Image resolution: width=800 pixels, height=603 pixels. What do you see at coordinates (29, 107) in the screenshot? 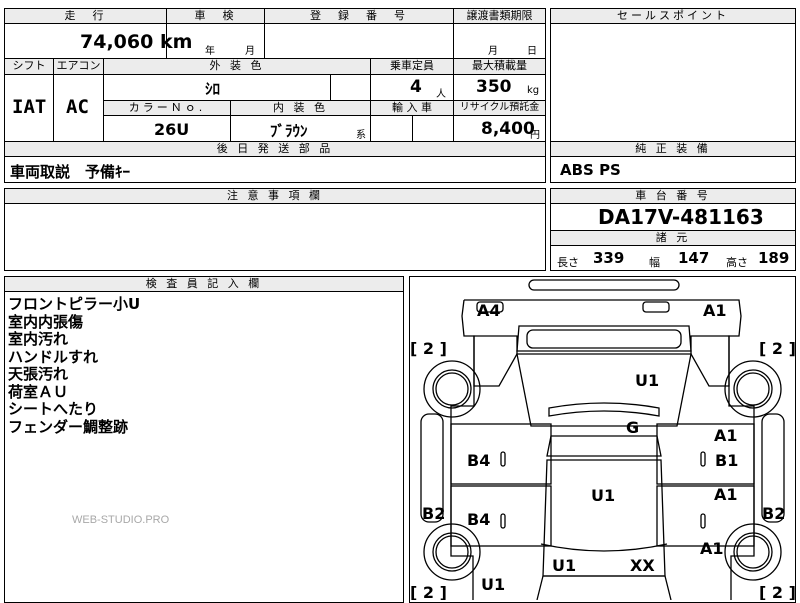
I see `shift-value: IAT` at bounding box center [29, 107].